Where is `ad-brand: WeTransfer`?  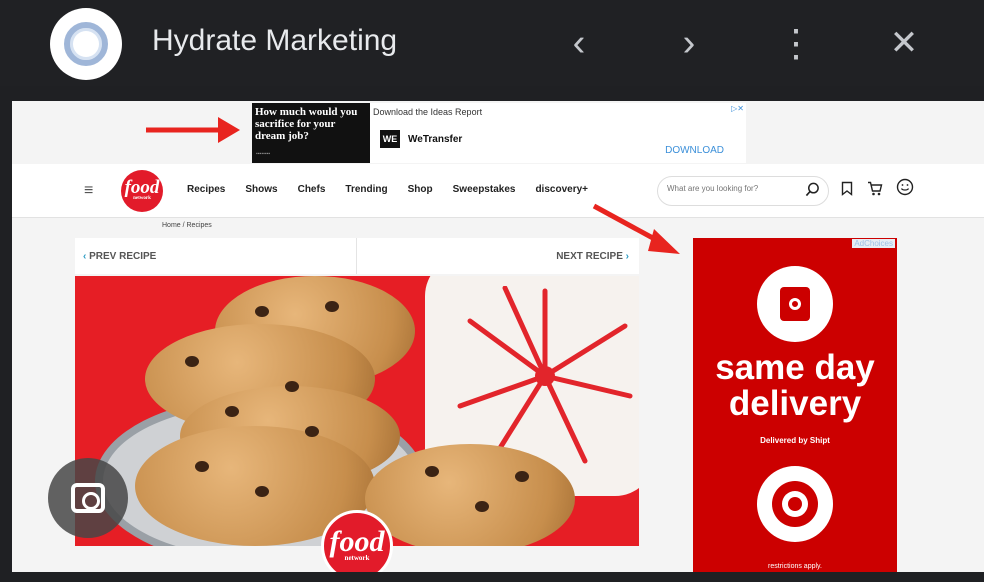 ad-brand: WeTransfer is located at coordinates (435, 139).